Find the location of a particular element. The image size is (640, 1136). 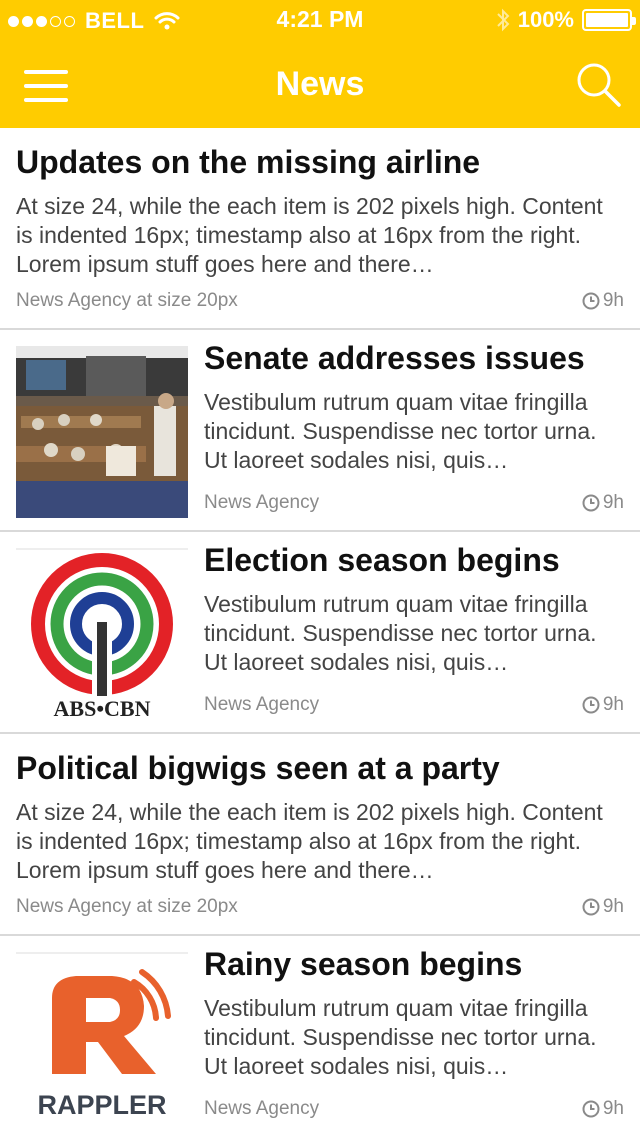

nav-bar: News is located at coordinates (320, 84).